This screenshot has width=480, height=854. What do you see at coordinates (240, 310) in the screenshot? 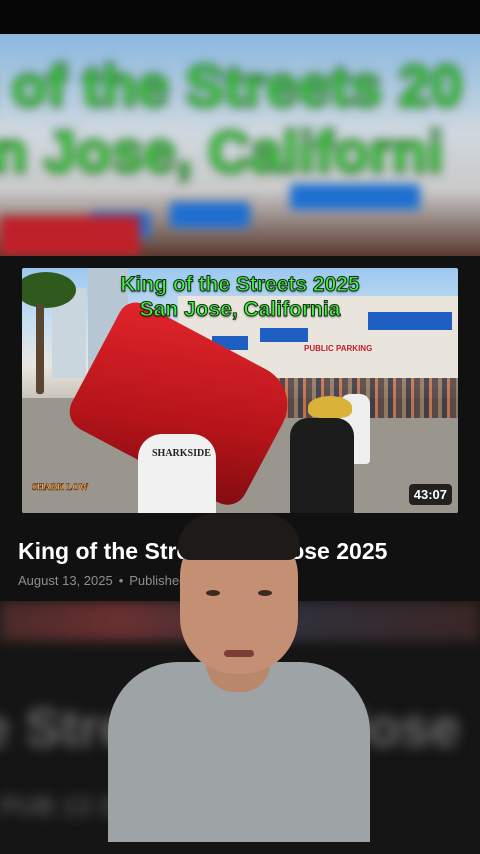
I see `thumbnail-overlay-line-2: San Jose, California` at bounding box center [240, 310].